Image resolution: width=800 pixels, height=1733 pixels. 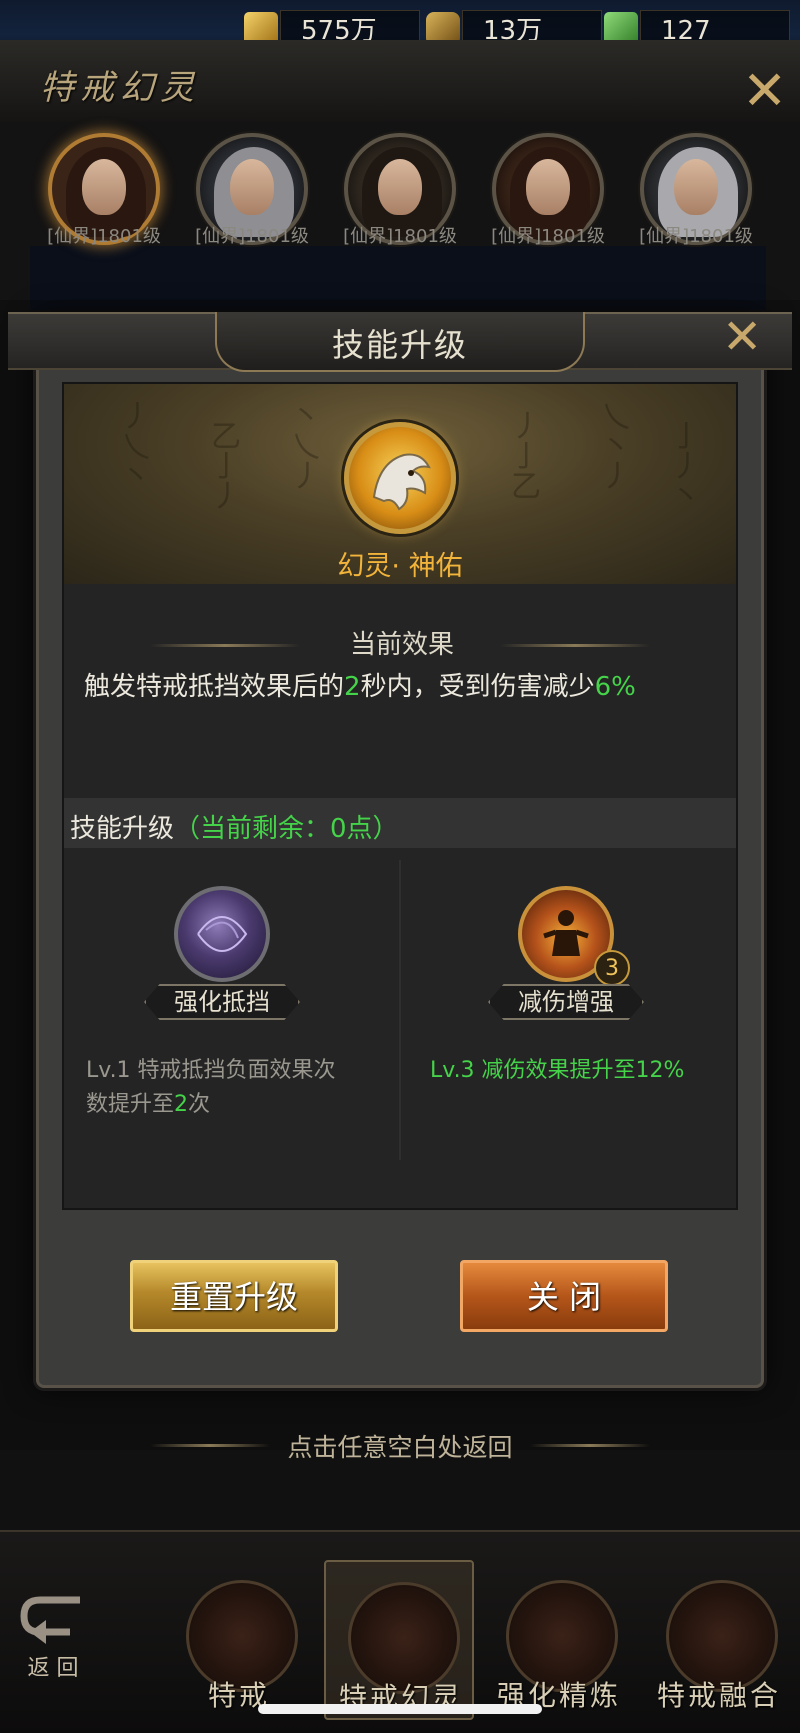 I want to click on home-indicator, so click(x=400, y=1709).